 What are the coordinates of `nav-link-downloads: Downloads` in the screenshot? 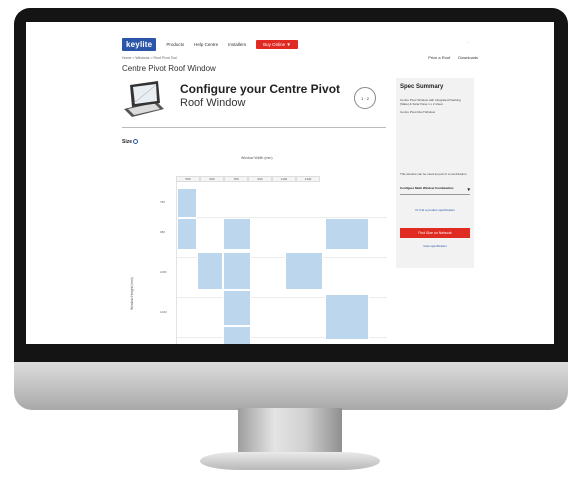 It's located at (468, 57).